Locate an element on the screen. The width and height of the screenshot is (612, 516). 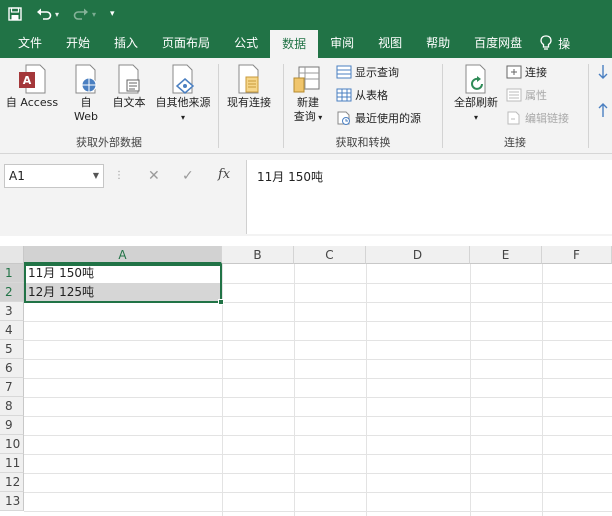
properties-button: 属性 is located at coordinates (526, 95).